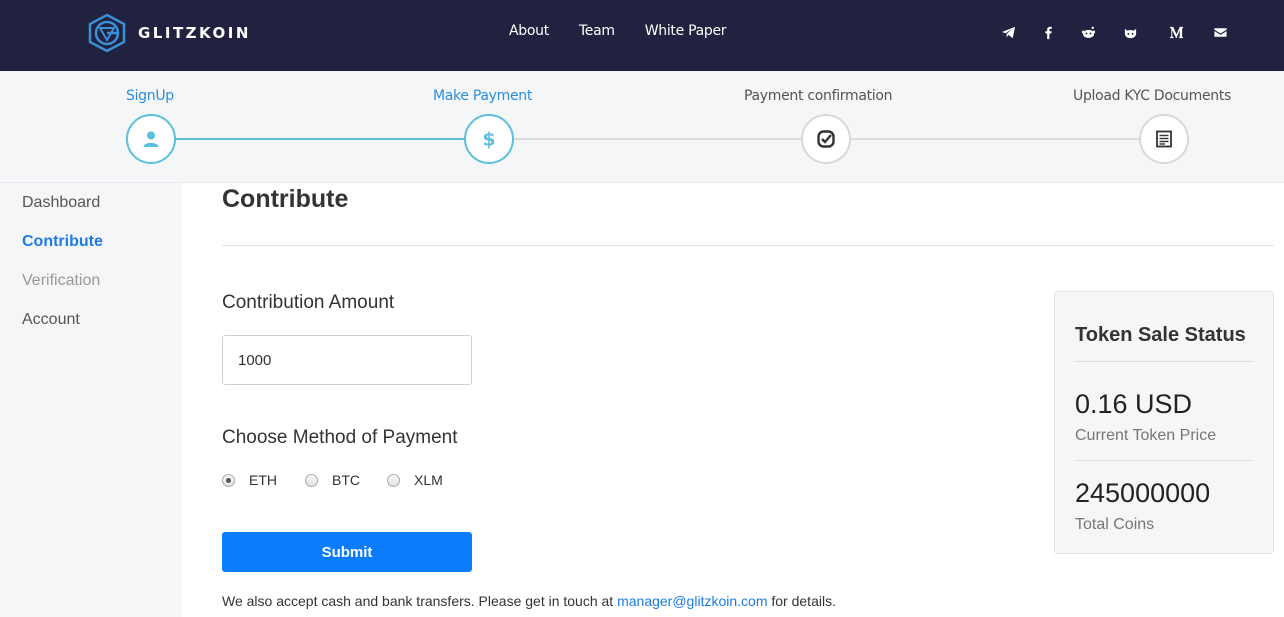 The height and width of the screenshot is (617, 1284). What do you see at coordinates (61, 203) in the screenshot?
I see `sidebar-item-dashboard: Dashboard` at bounding box center [61, 203].